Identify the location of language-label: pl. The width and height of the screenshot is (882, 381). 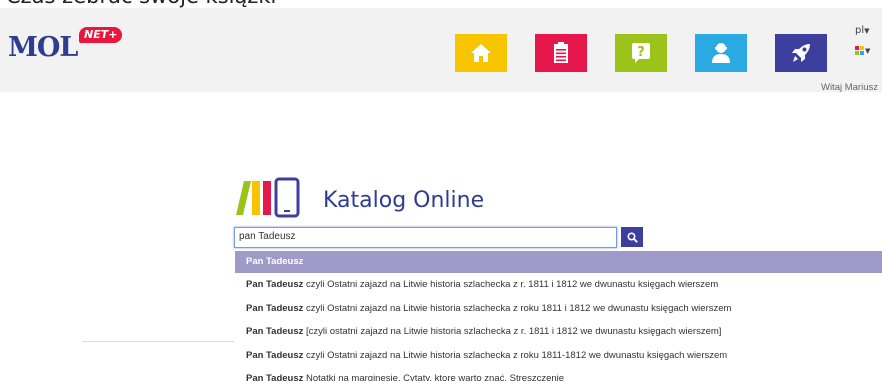
(860, 30).